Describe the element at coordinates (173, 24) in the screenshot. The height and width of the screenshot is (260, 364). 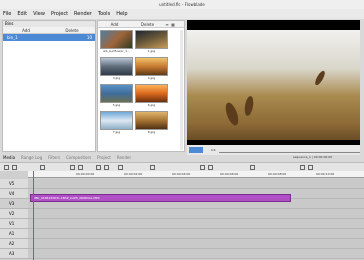
I see `view-grid-icon: ▦` at that location.